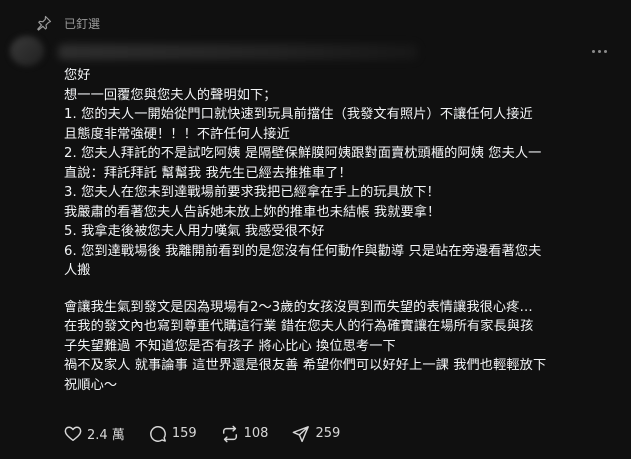  What do you see at coordinates (252, 212) in the screenshot?
I see `post-line: 我嚴肅的看著您夫人告訴她未放上妳的推車也未結帳 我就要拿！` at bounding box center [252, 212].